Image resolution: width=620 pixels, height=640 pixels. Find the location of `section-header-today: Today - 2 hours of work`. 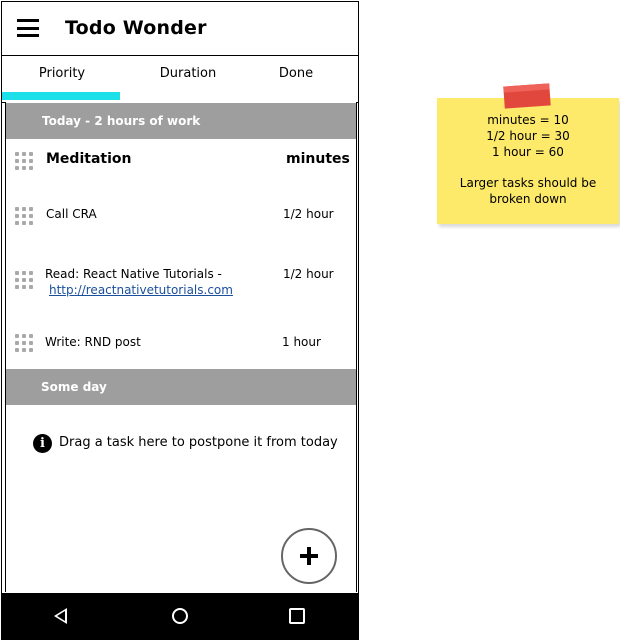

section-header-today: Today - 2 hours of work is located at coordinates (181, 121).